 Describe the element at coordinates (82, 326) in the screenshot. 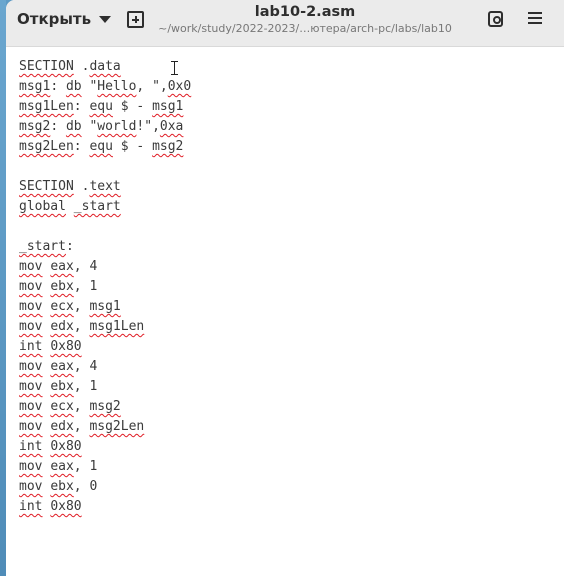

I see `code-line: mov edx, msg1Len` at that location.